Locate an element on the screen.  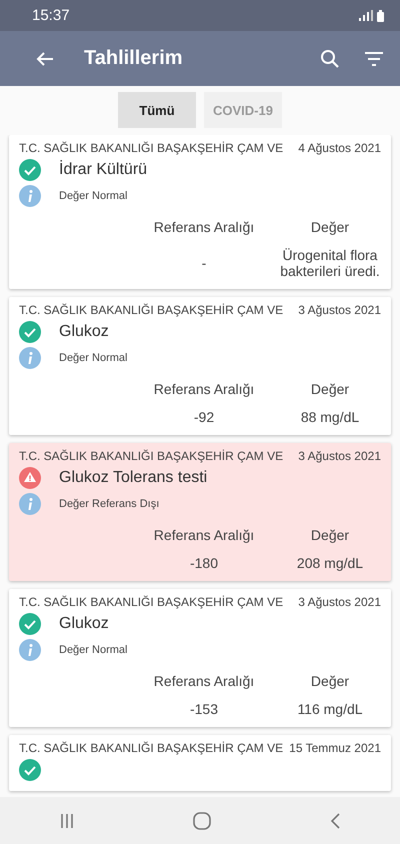
search-button is located at coordinates (330, 58).